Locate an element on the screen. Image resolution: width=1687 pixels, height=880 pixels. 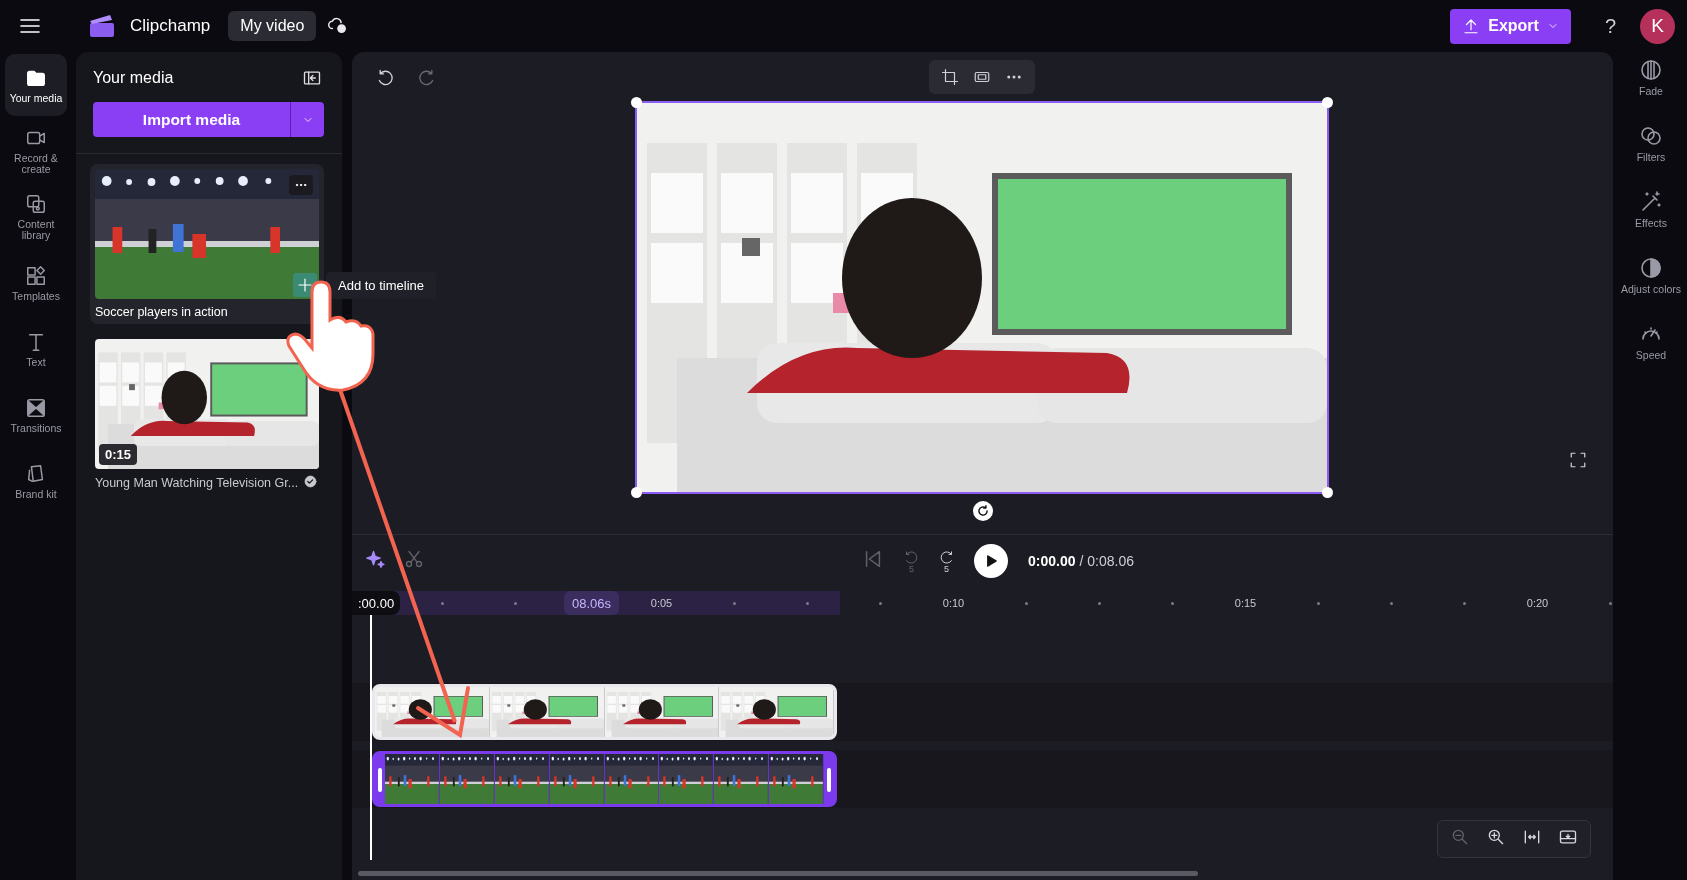
forward-button: 5 is located at coordinates (946, 561).